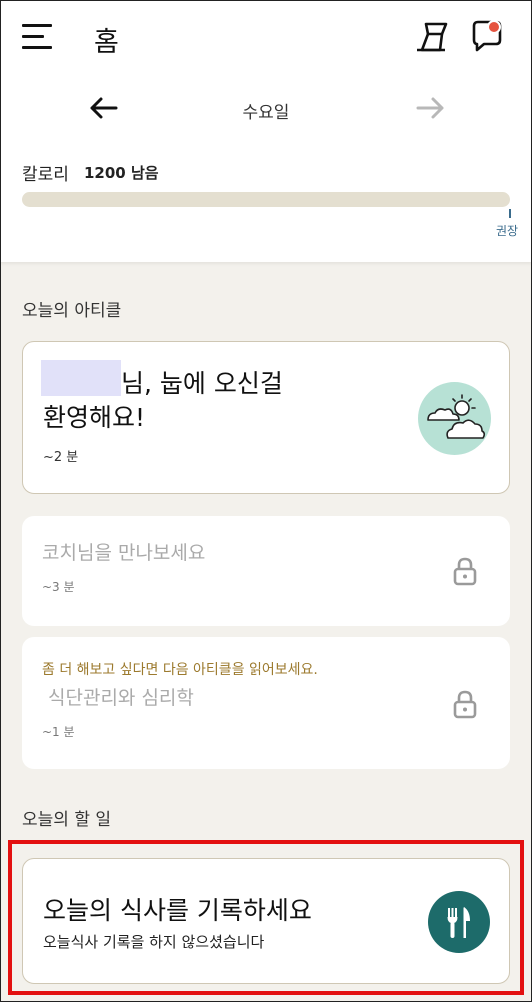 This screenshot has width=532, height=1002. What do you see at coordinates (432, 37) in the screenshot?
I see `report-icon` at bounding box center [432, 37].